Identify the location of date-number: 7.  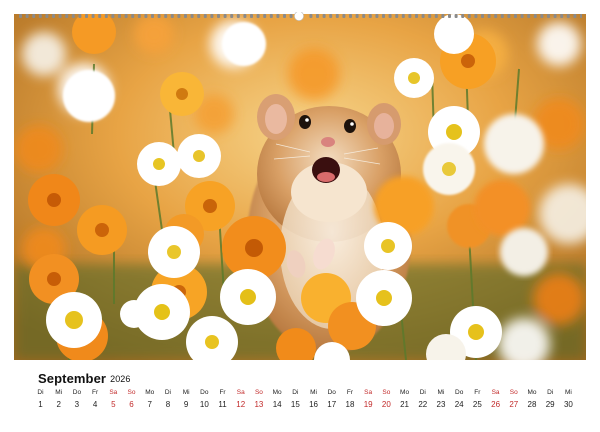
(149, 404).